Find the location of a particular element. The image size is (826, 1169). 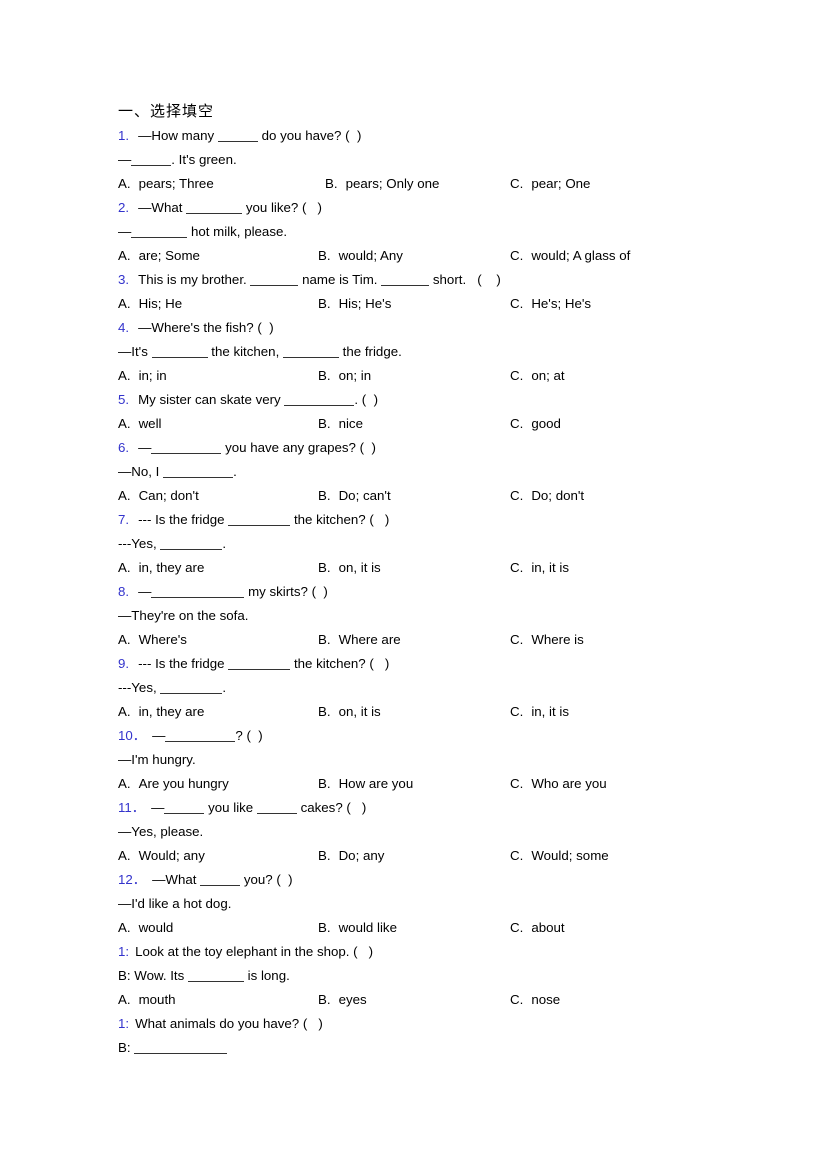

question-continuation: ---Yes, . is located at coordinates (172, 543).